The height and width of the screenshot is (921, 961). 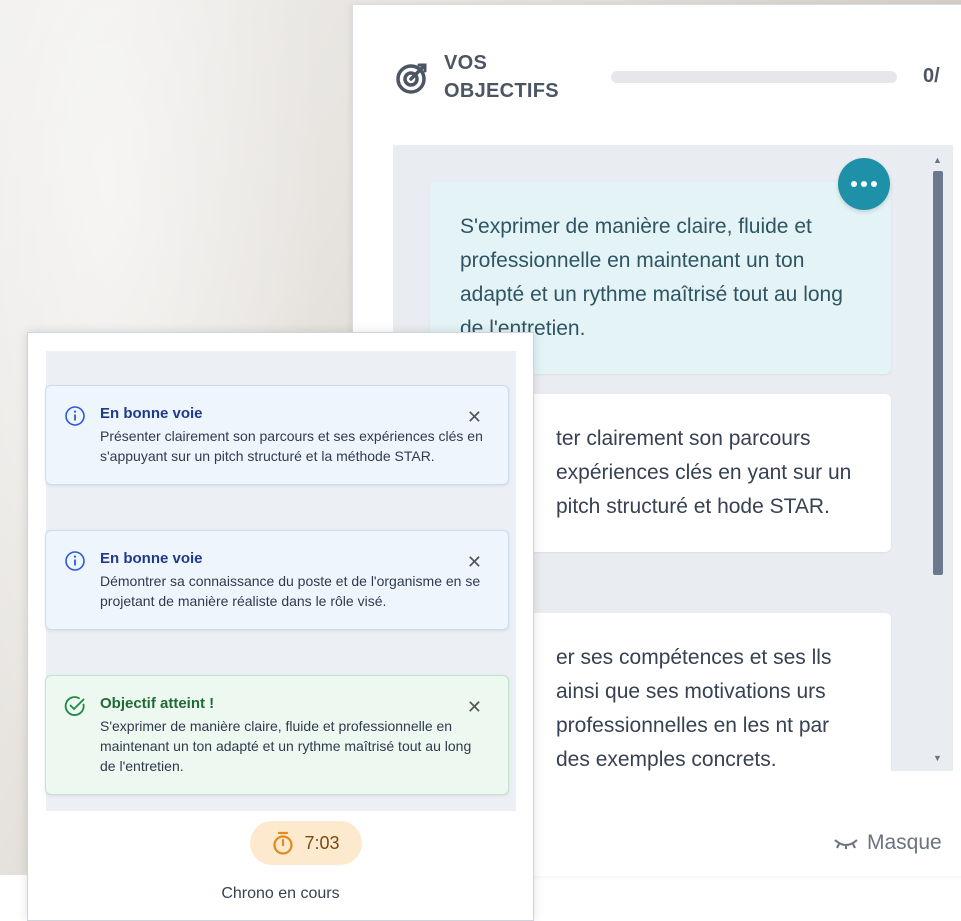 What do you see at coordinates (938, 373) in the screenshot?
I see `scrollbar-thumb` at bounding box center [938, 373].